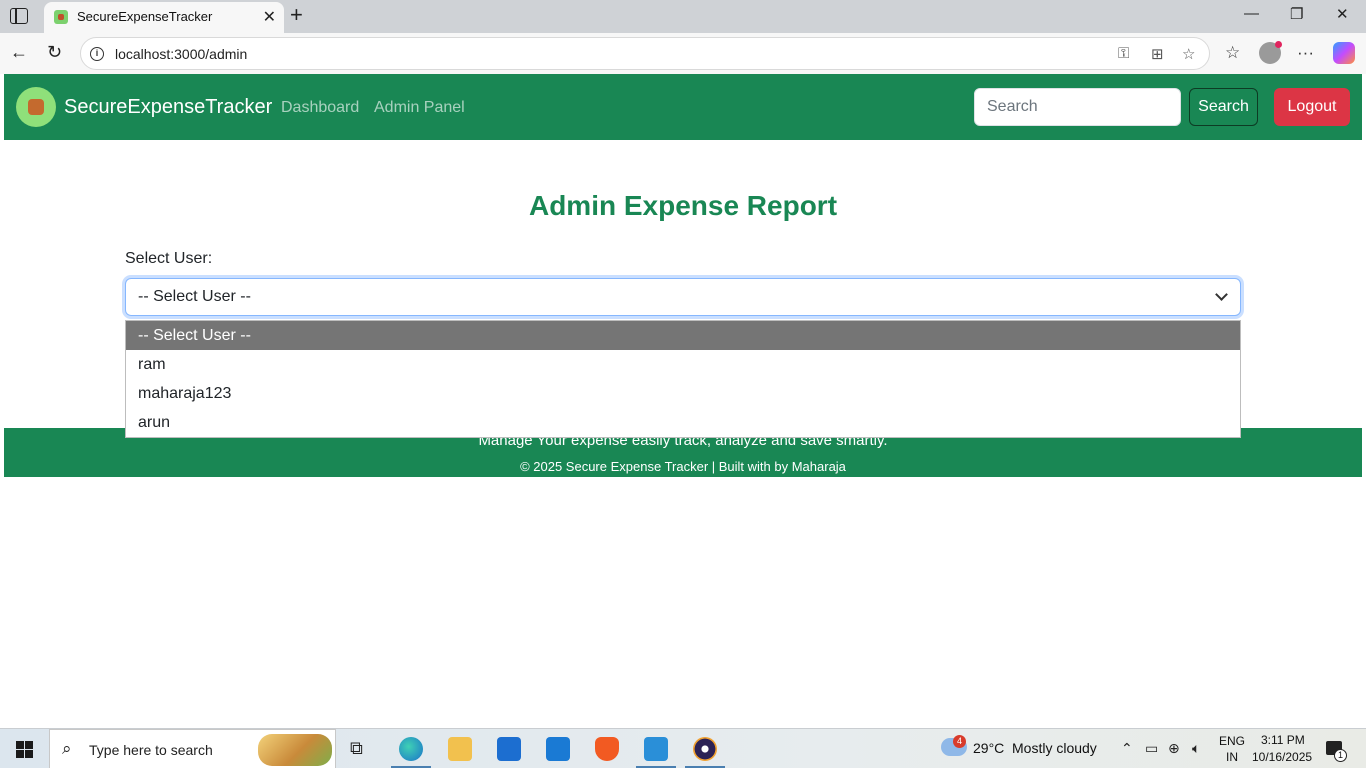 Image resolution: width=1366 pixels, height=768 pixels. Describe the element at coordinates (1123, 53) in the screenshot. I see `key-icon: ⚿` at that location.